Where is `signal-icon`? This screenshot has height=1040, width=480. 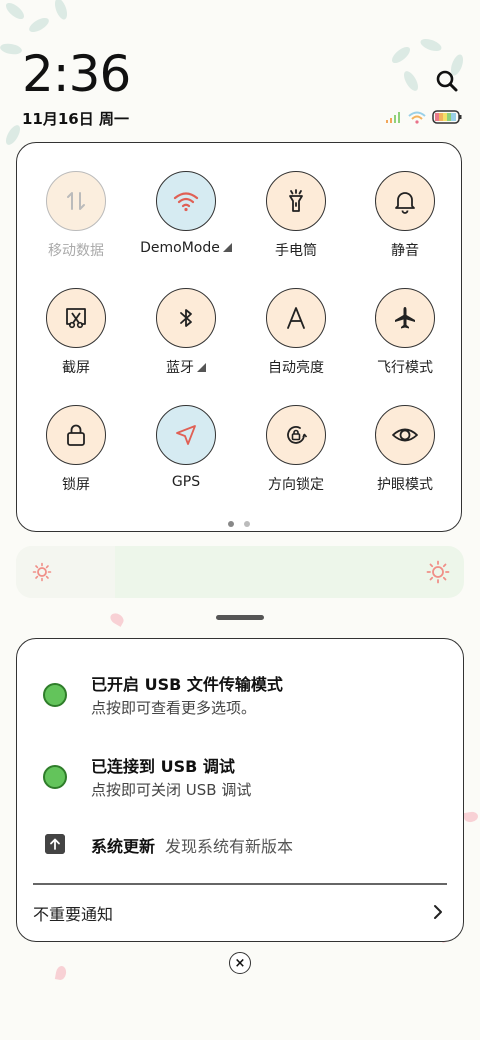
signal-icon is located at coordinates (393, 117).